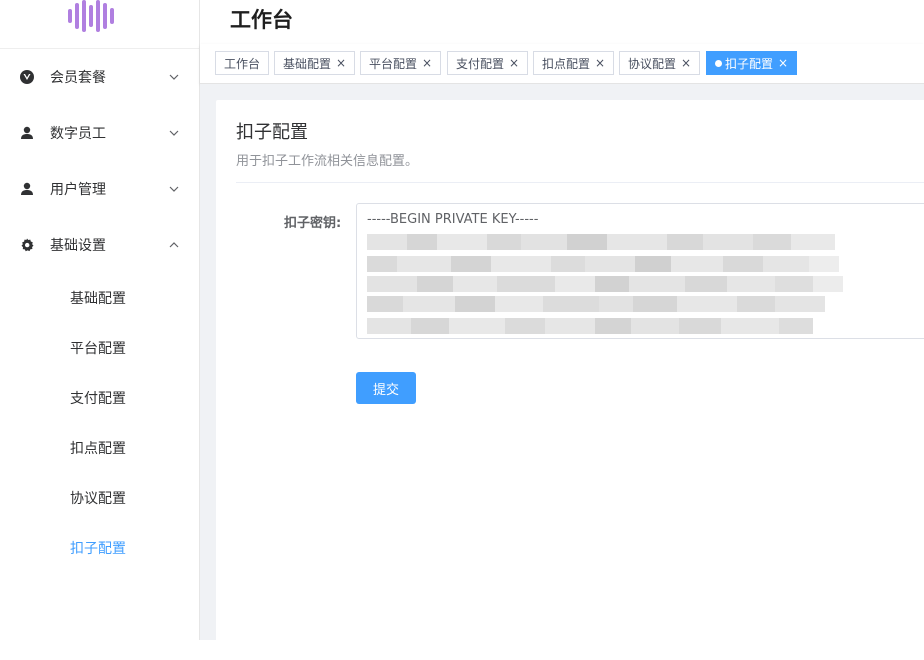 The image size is (924, 660). I want to click on tag-basic-config: 基础配置 ×, so click(315, 63).